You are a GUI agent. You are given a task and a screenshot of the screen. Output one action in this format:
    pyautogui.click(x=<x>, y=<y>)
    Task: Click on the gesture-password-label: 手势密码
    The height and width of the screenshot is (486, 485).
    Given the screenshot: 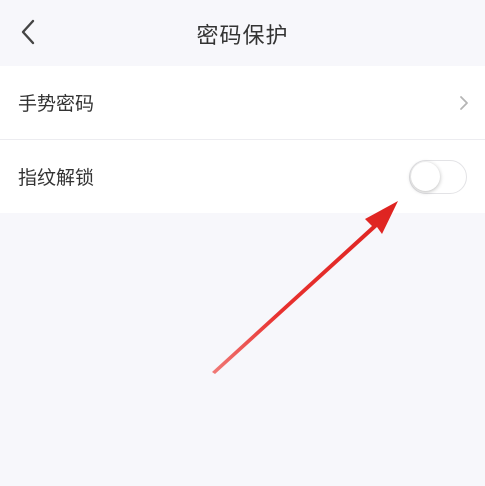 What is the action you would take?
    pyautogui.click(x=56, y=104)
    